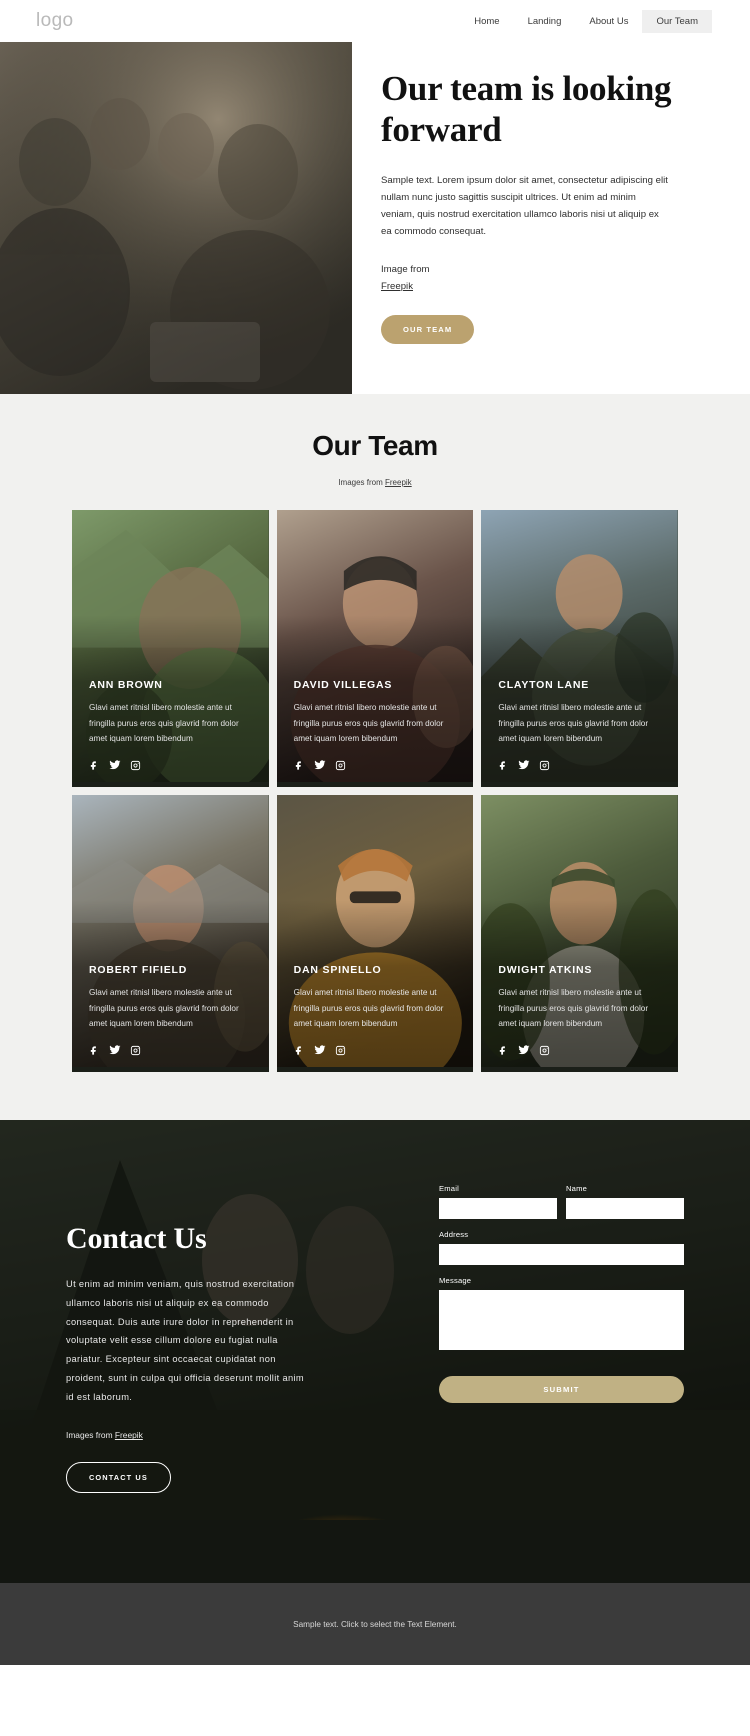 The image size is (750, 1736). I want to click on nav-link-about-us: About Us, so click(608, 21).